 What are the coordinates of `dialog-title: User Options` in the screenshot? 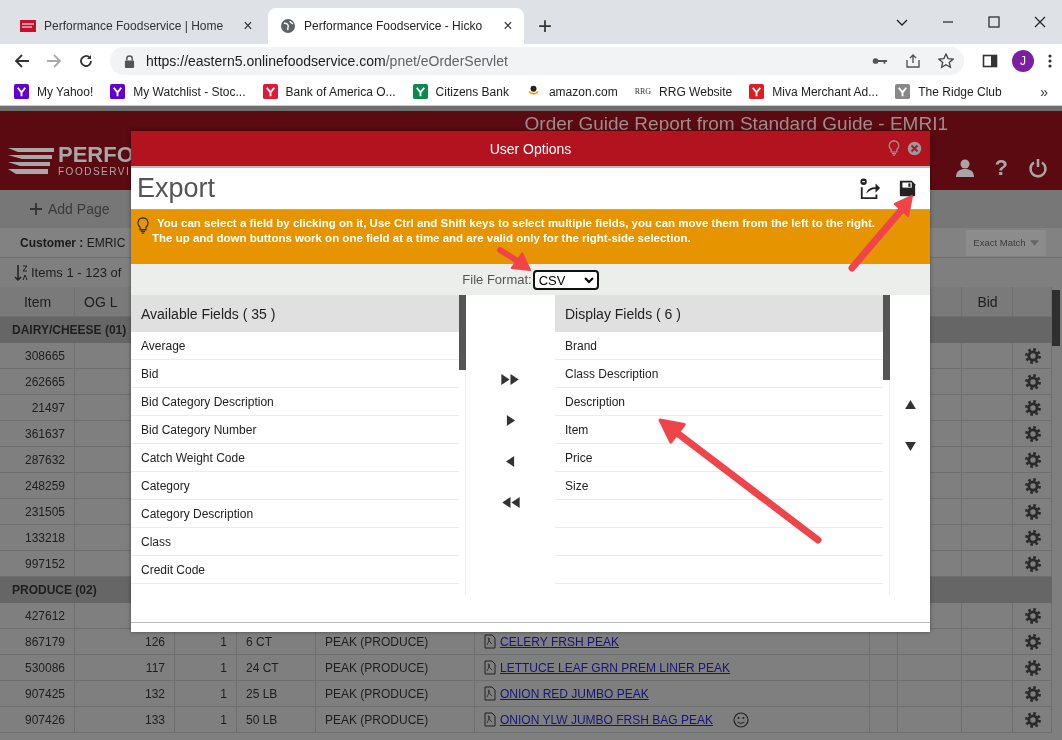 It's located at (530, 148).